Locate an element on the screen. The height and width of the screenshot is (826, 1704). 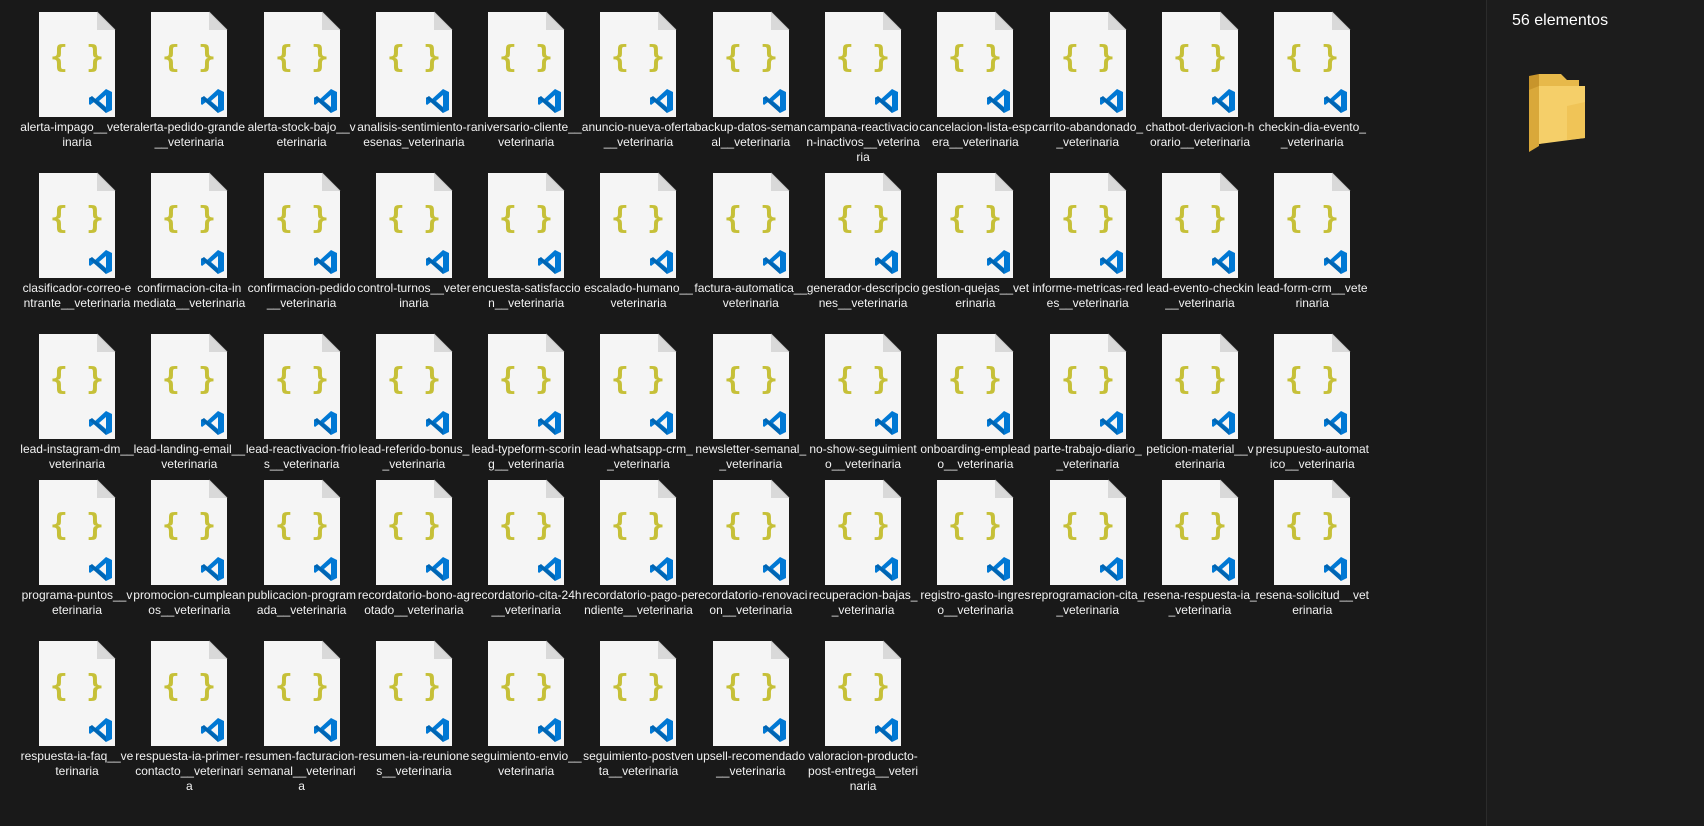
file-item: { } respuesta-ia-faq__veterinaria is located at coordinates (77, 717).